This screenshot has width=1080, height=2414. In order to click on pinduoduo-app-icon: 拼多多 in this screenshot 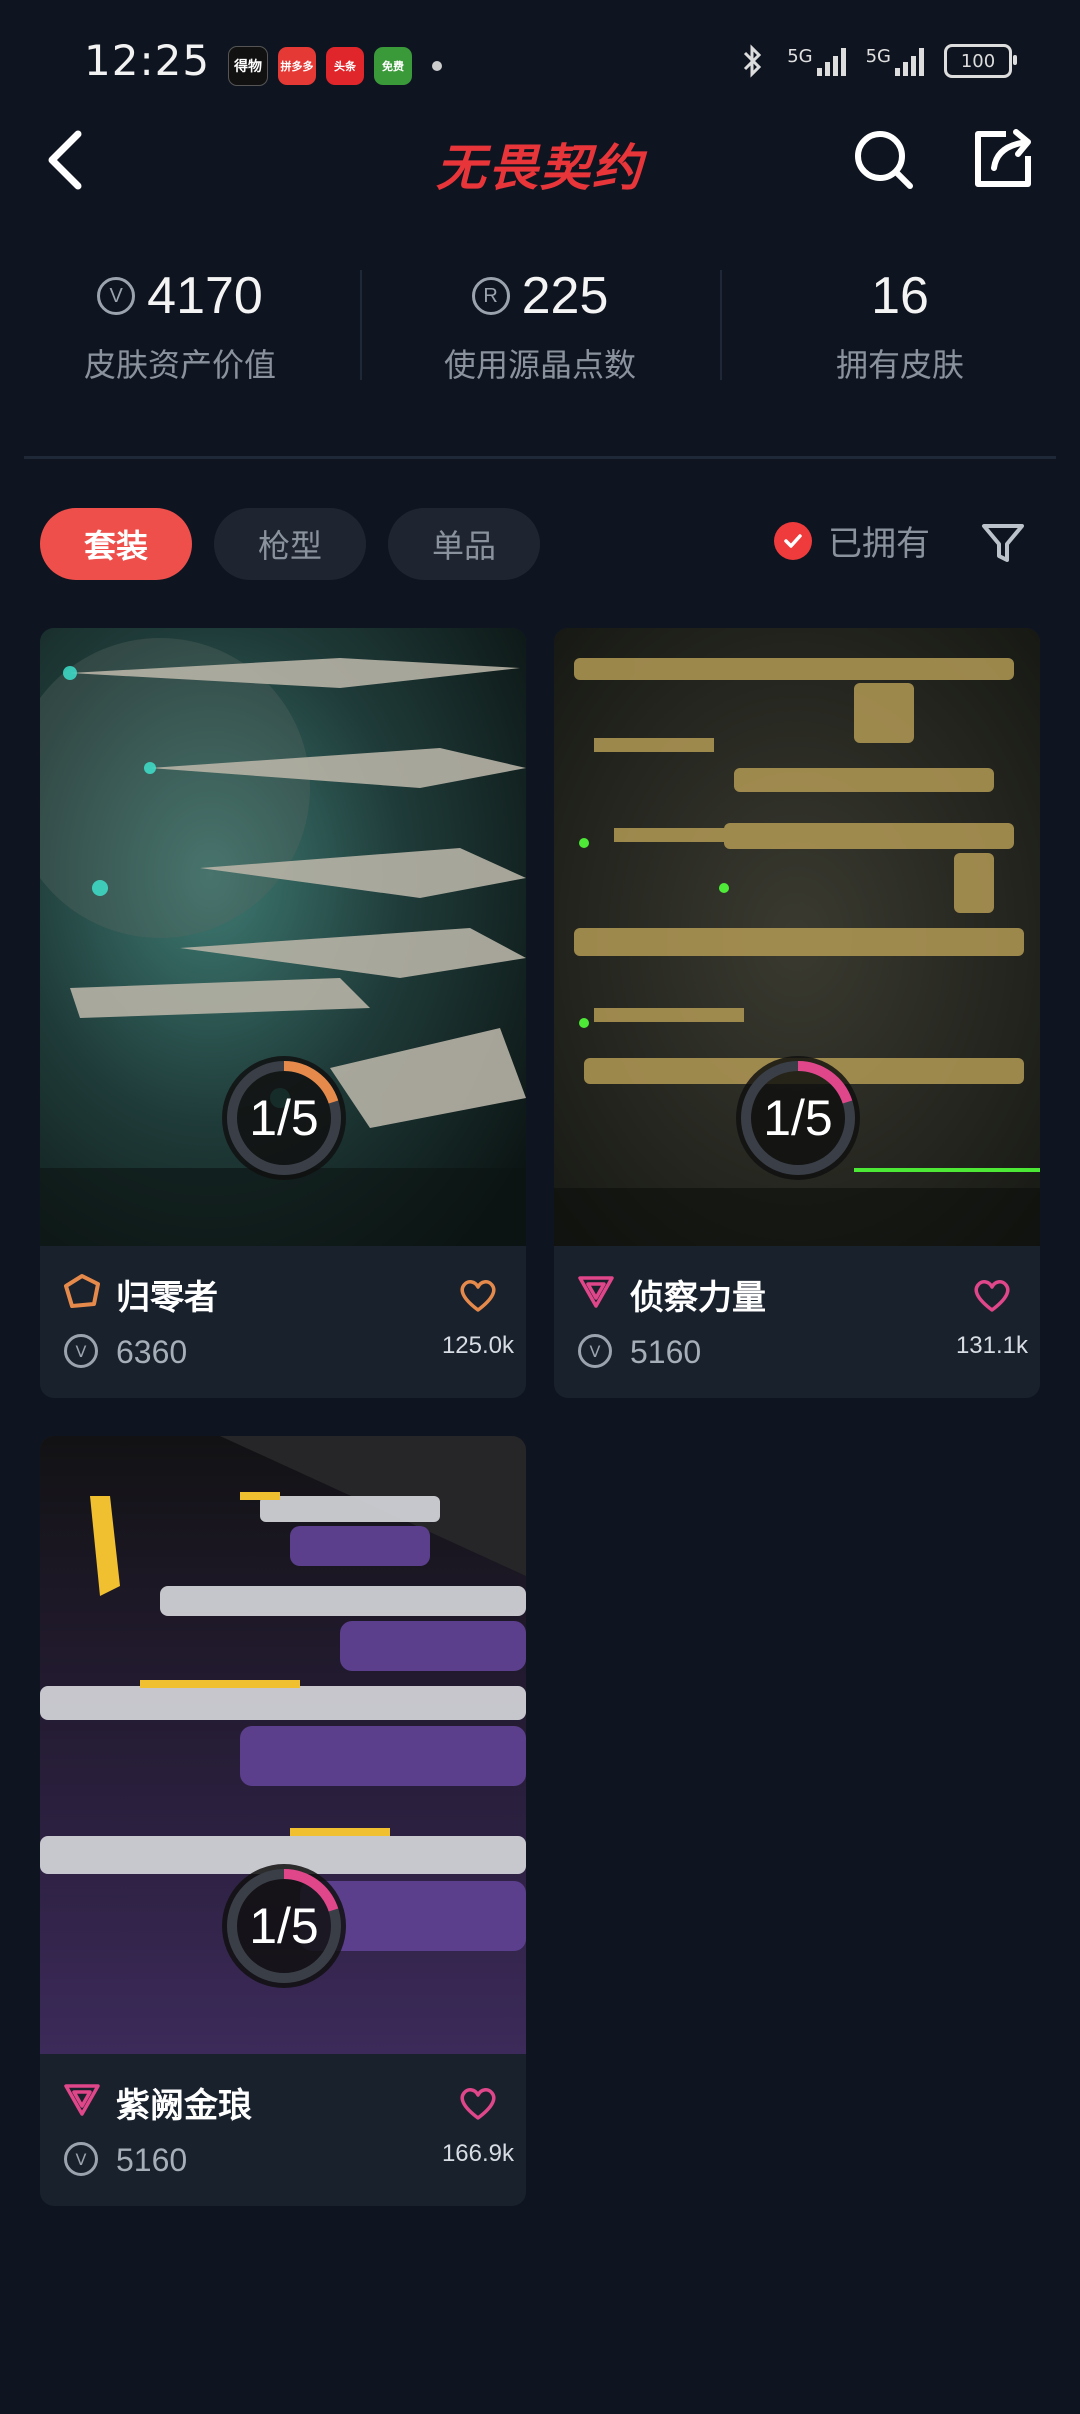, I will do `click(297, 66)`.